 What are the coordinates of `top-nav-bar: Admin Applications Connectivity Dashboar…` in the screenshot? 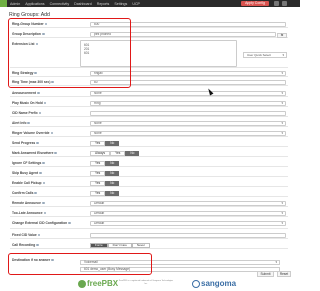 It's located at (150, 3).